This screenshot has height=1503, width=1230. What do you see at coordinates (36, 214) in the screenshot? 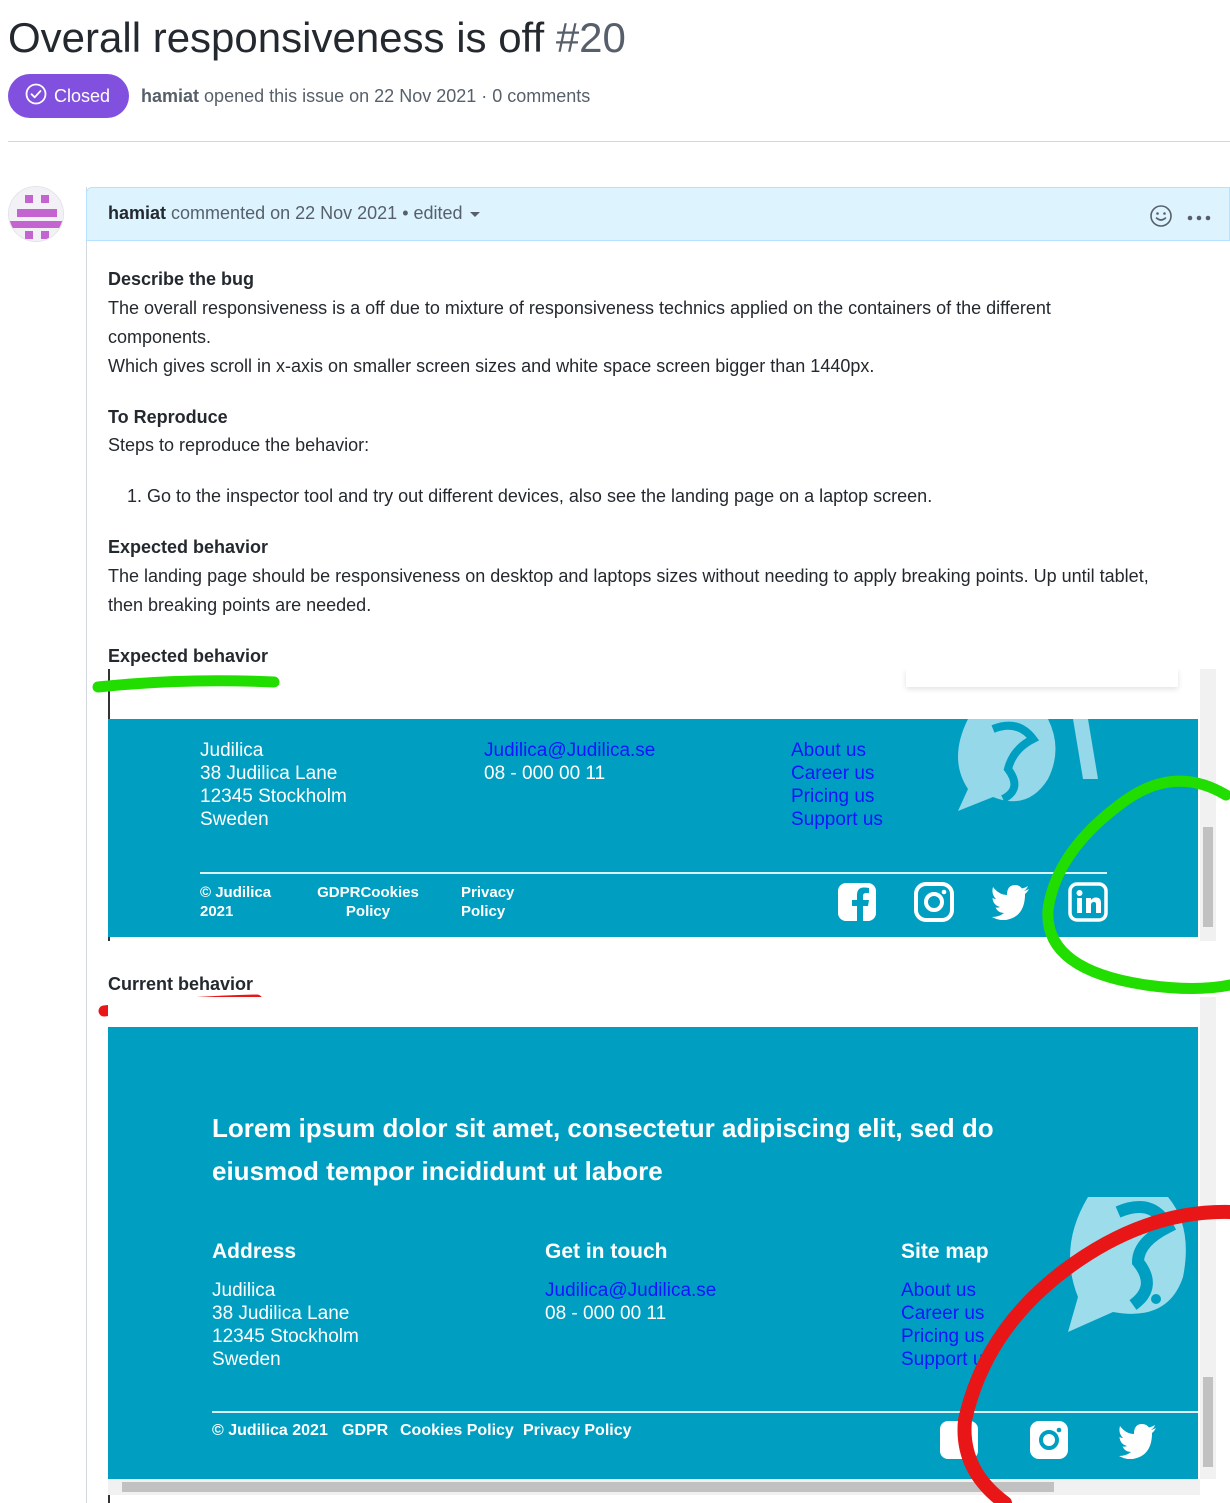
I see `avatar` at bounding box center [36, 214].